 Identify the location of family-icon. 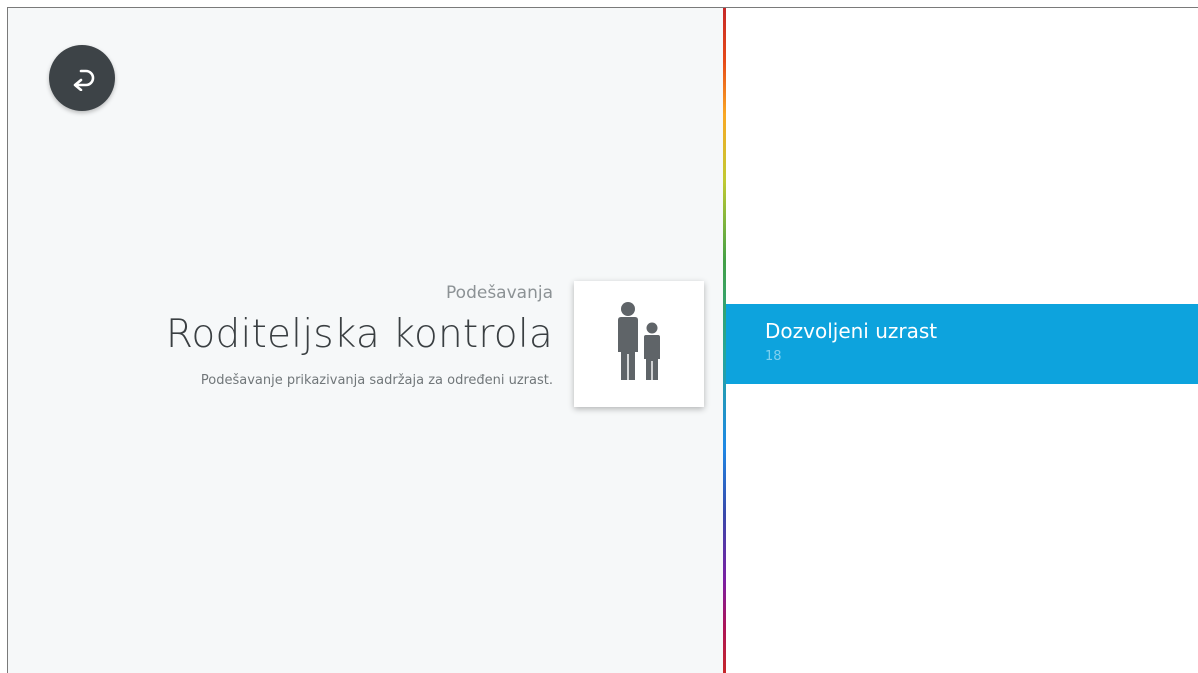
(639, 344).